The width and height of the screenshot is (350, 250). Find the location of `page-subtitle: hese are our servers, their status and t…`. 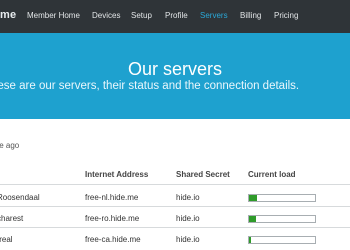

page-subtitle: hese are our servers, their status and t… is located at coordinates (150, 86).